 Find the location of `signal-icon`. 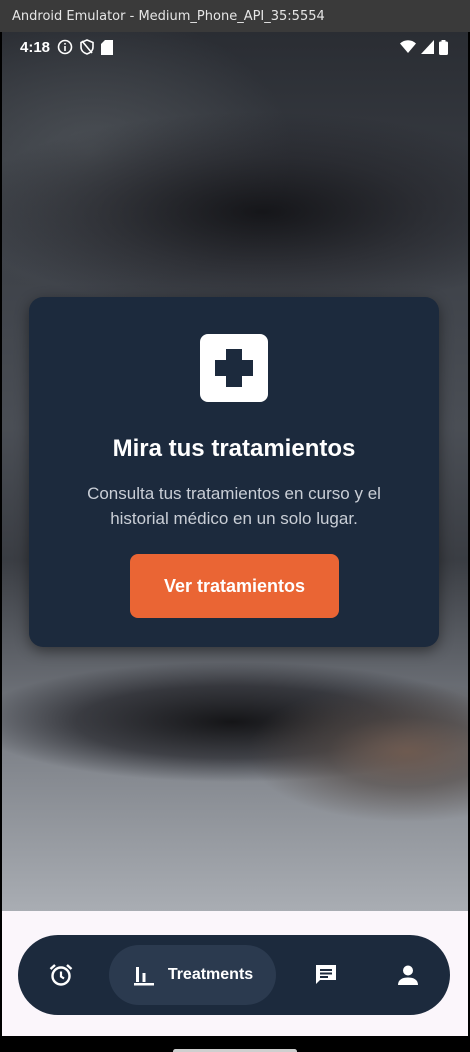

signal-icon is located at coordinates (427, 47).